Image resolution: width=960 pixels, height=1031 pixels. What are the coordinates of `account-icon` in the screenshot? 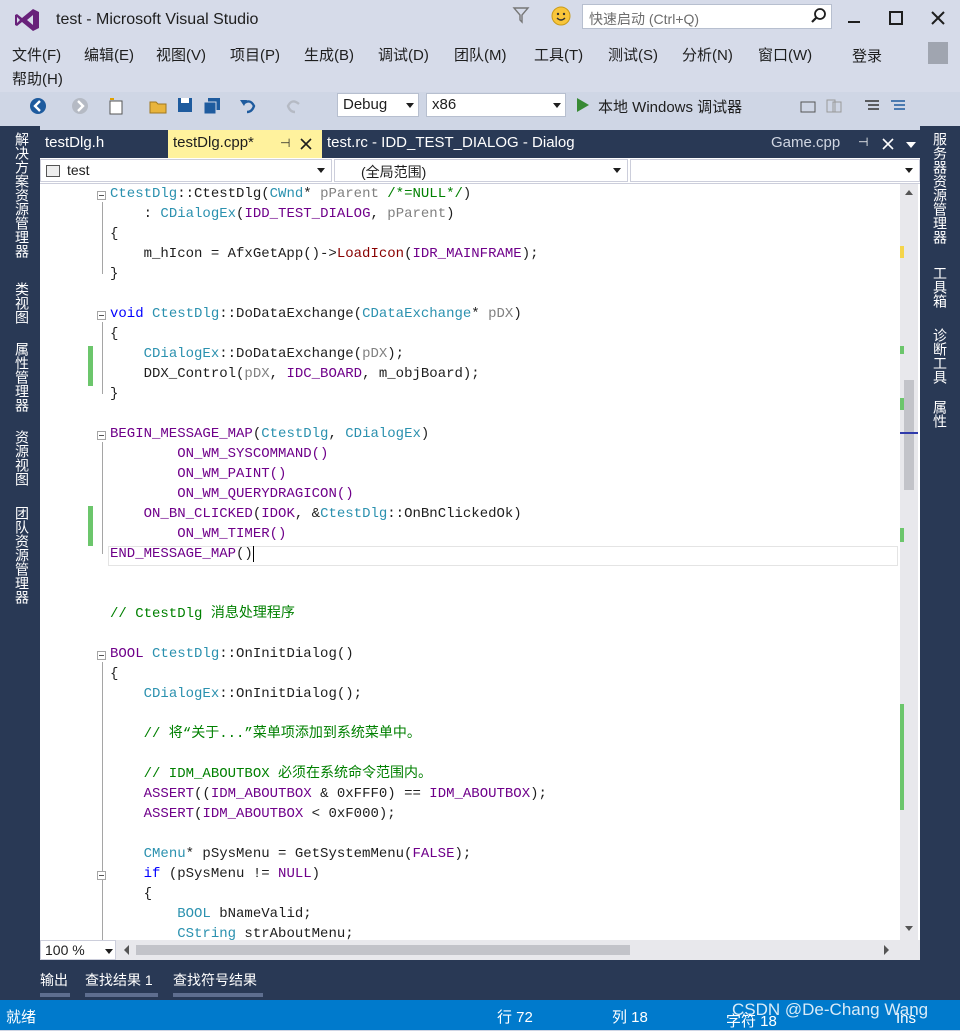 It's located at (938, 53).